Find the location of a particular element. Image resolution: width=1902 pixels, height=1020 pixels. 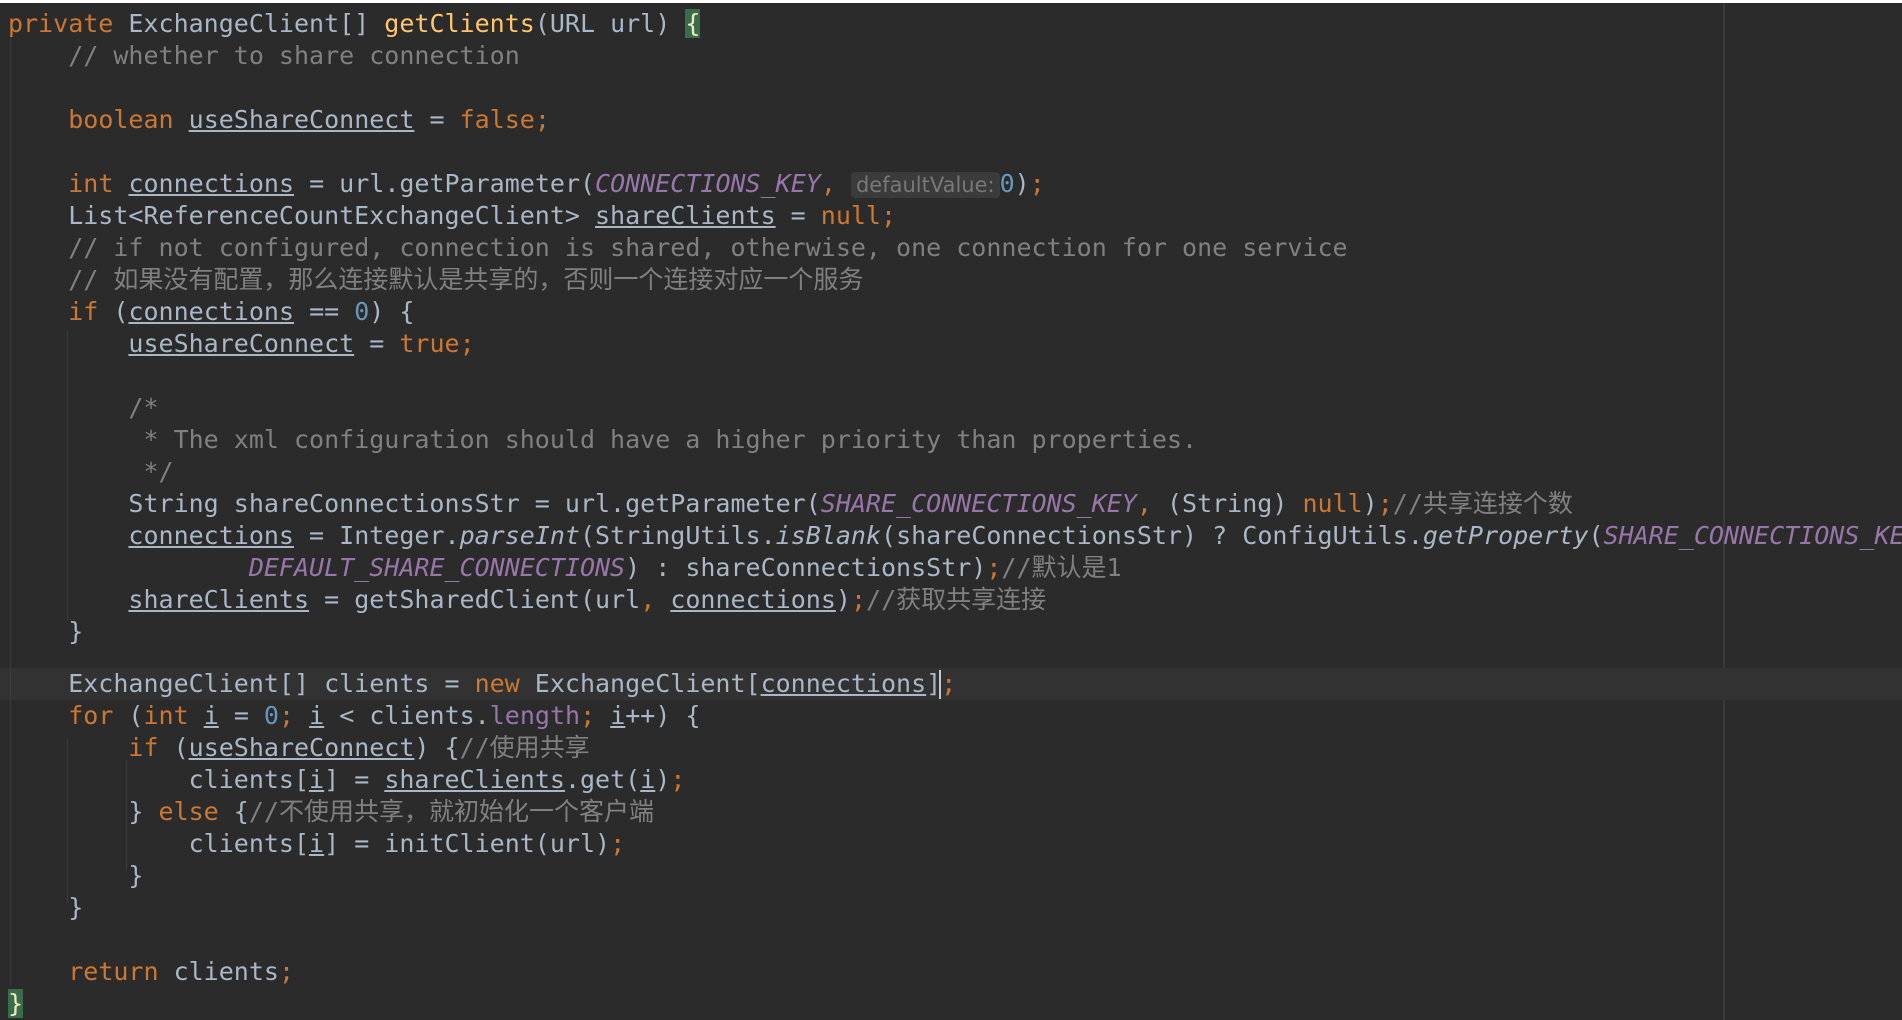

code-line: clients[i] = shareClients.get(i); is located at coordinates (347, 780).